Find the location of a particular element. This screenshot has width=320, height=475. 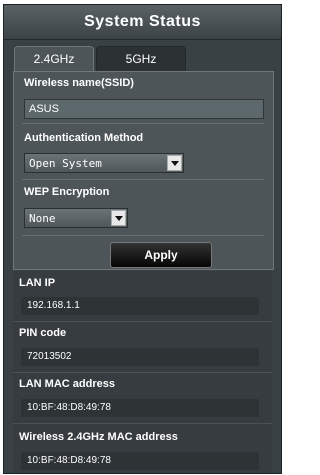

panel-title: System Status is located at coordinates (142, 22).